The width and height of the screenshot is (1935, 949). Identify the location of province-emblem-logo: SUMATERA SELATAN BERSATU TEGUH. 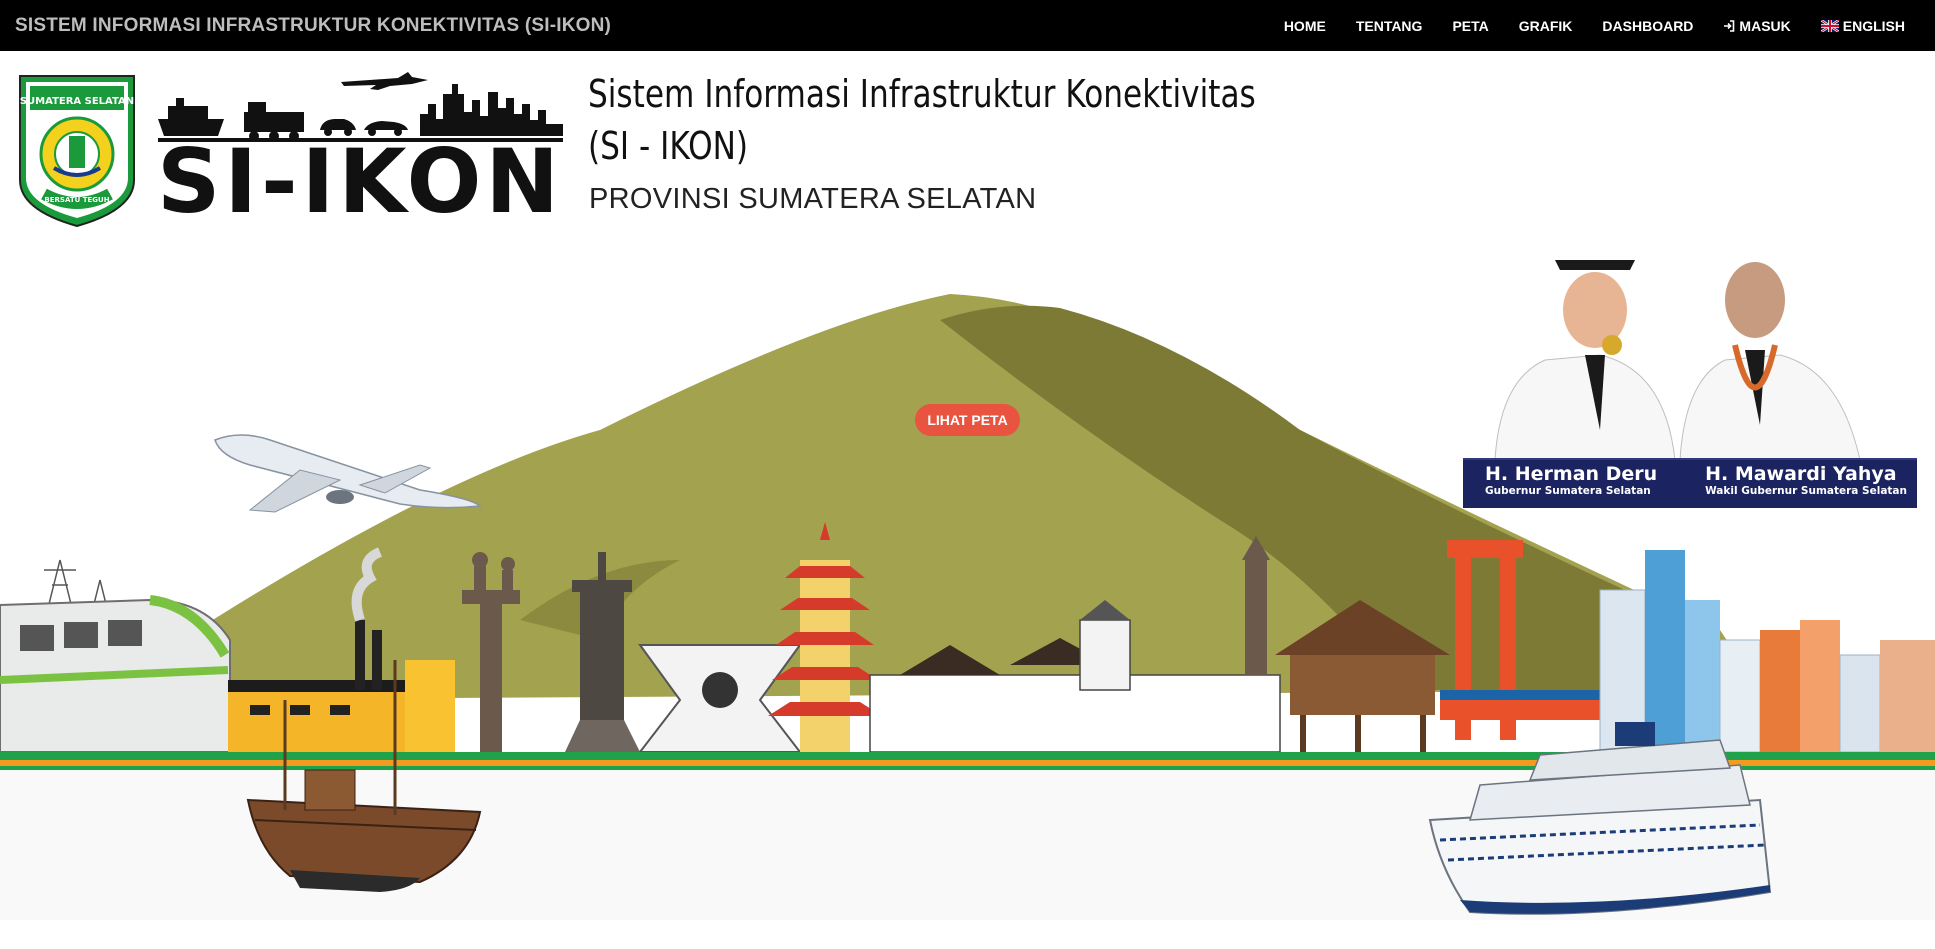
(77, 151).